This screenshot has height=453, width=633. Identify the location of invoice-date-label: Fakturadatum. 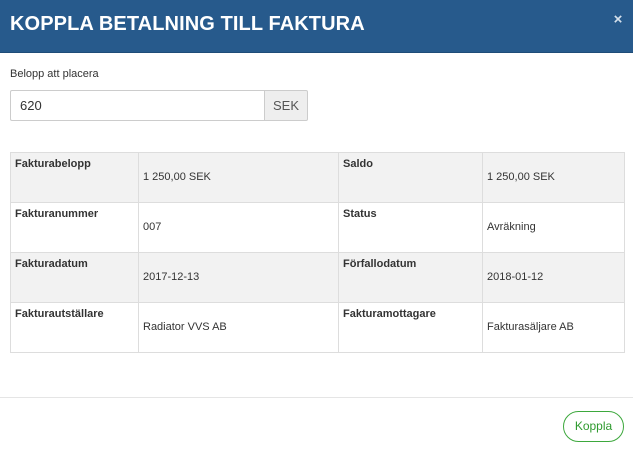
(74, 277).